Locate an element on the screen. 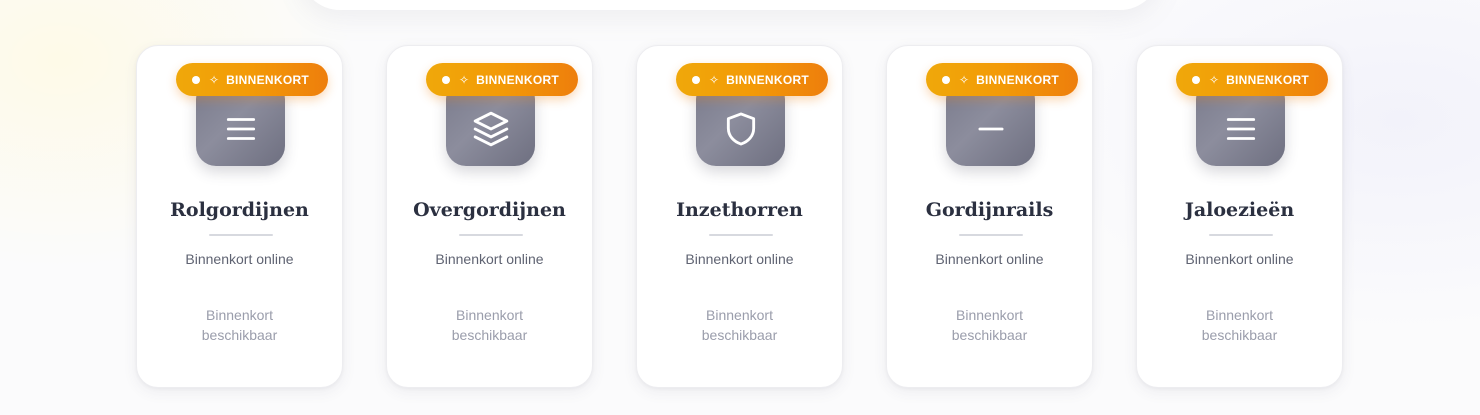 This screenshot has height=415, width=1480. card-title: Gordijnrails is located at coordinates (989, 210).